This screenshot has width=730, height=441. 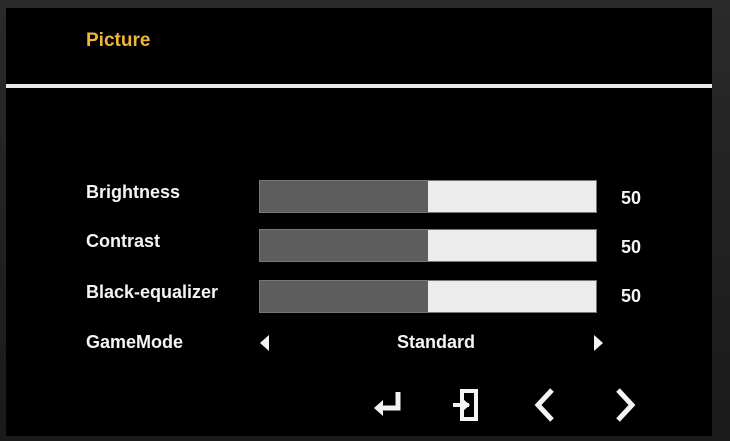 What do you see at coordinates (631, 198) in the screenshot?
I see `brightness-value: 50` at bounding box center [631, 198].